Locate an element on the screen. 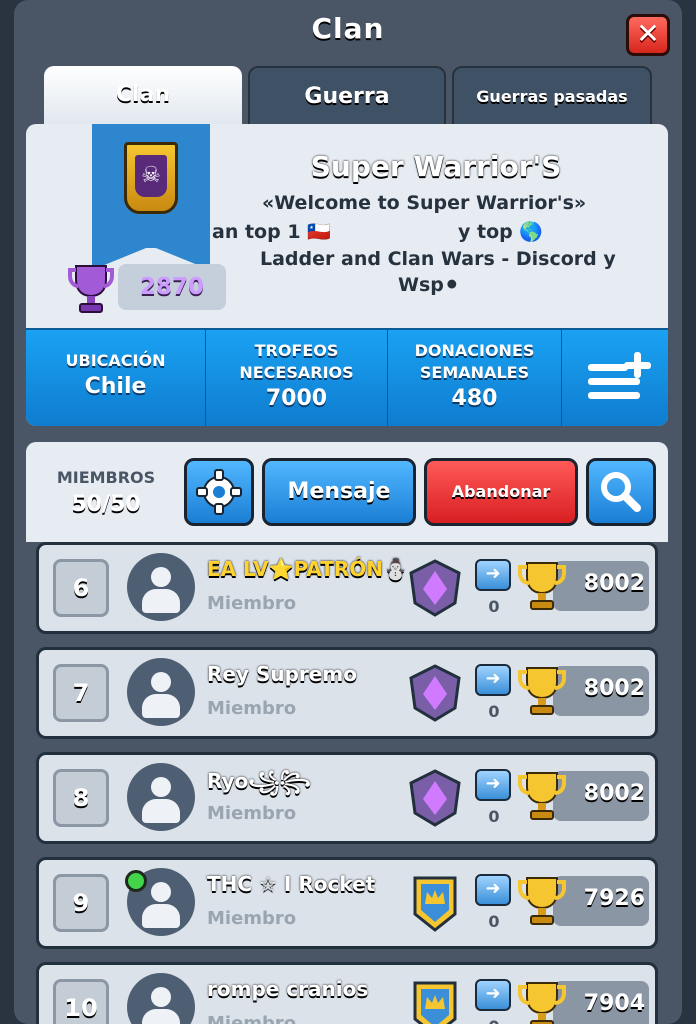 Image resolution: width=696 pixels, height=1024 pixels. leave-clan-button: Abandonar is located at coordinates (501, 492).